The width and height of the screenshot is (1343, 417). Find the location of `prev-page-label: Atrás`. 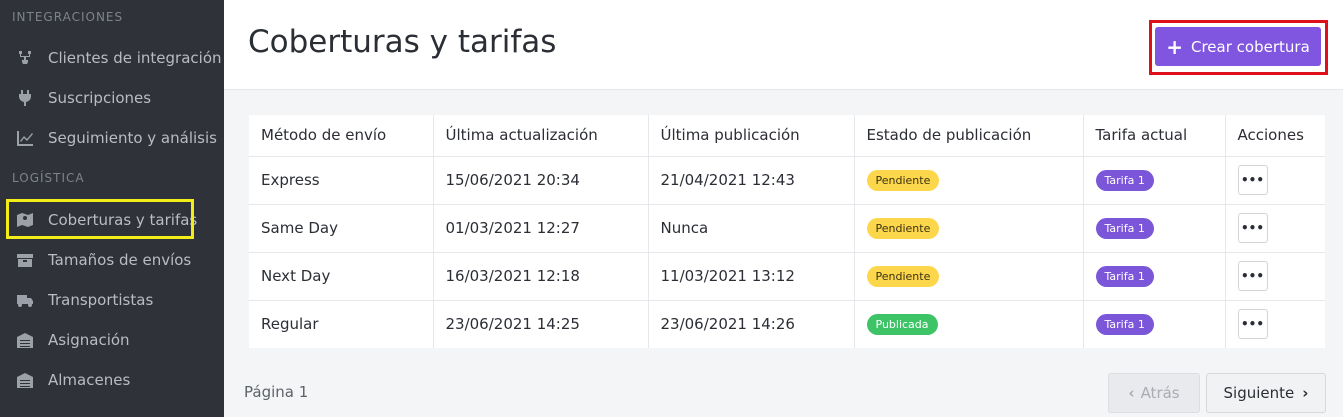

prev-page-label: Atrás is located at coordinates (1160, 393).